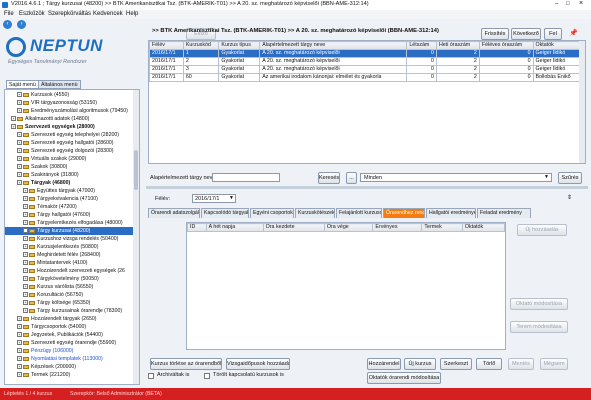 The height and width of the screenshot is (400, 591). What do you see at coordinates (69, 311) in the screenshot?
I see `sidebar-item: + Tárgy kurzusainak órarendje (78300)` at bounding box center [69, 311].